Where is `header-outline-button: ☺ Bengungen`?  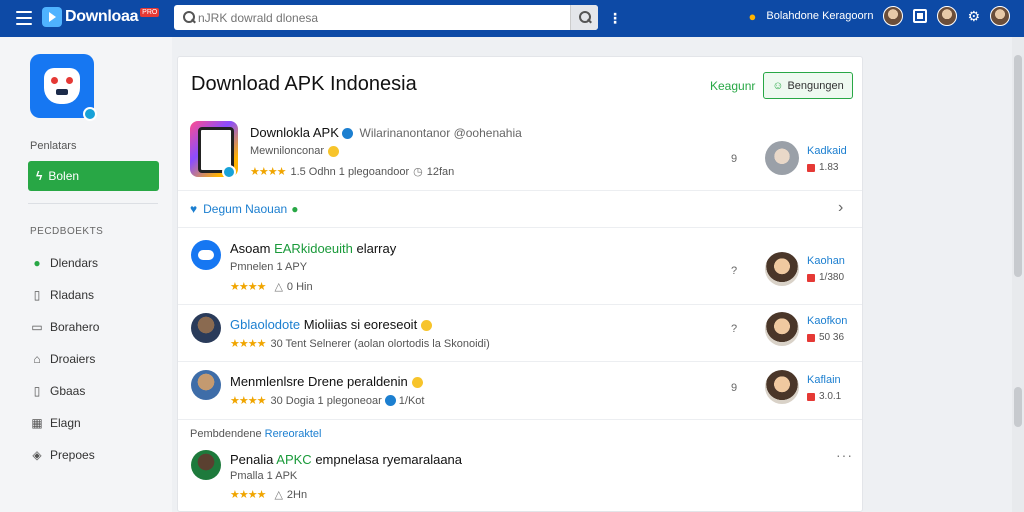
header-outline-button: ☺ Bengungen is located at coordinates (808, 85).